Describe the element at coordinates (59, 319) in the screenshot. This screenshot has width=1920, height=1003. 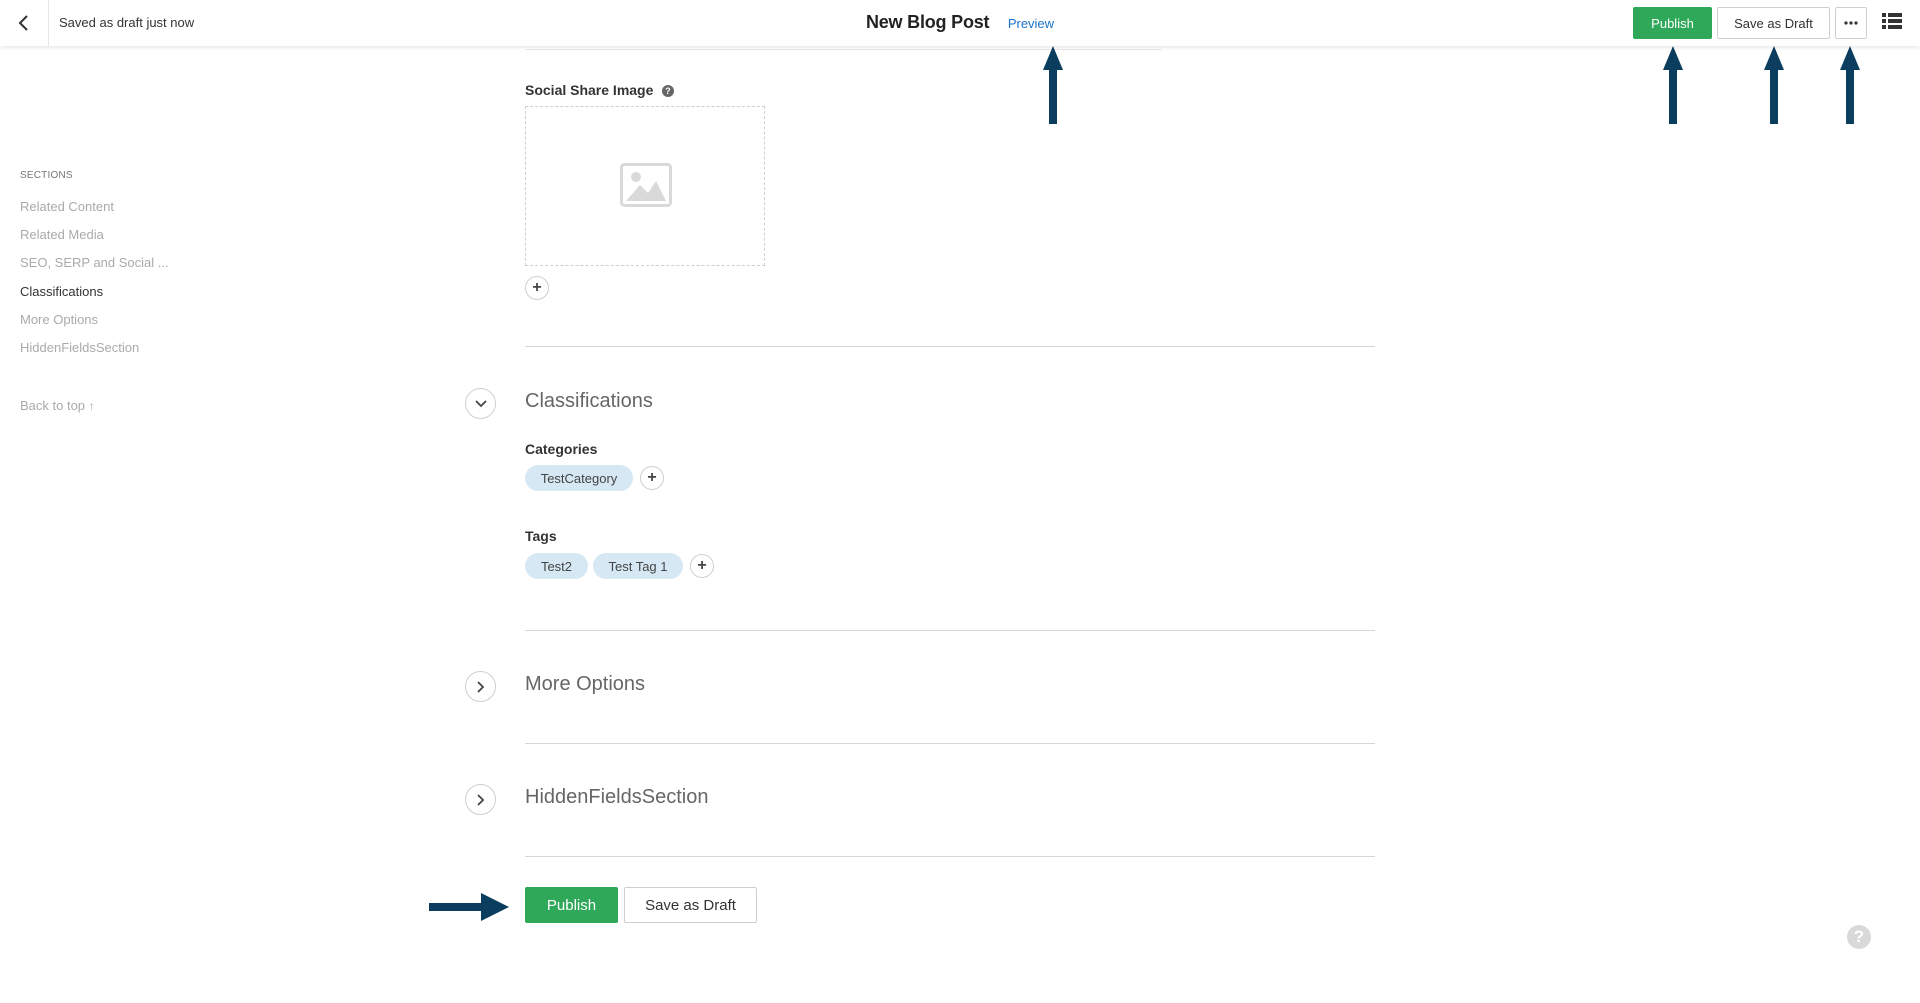
I see `sidebar-item-more-options: More Options` at that location.